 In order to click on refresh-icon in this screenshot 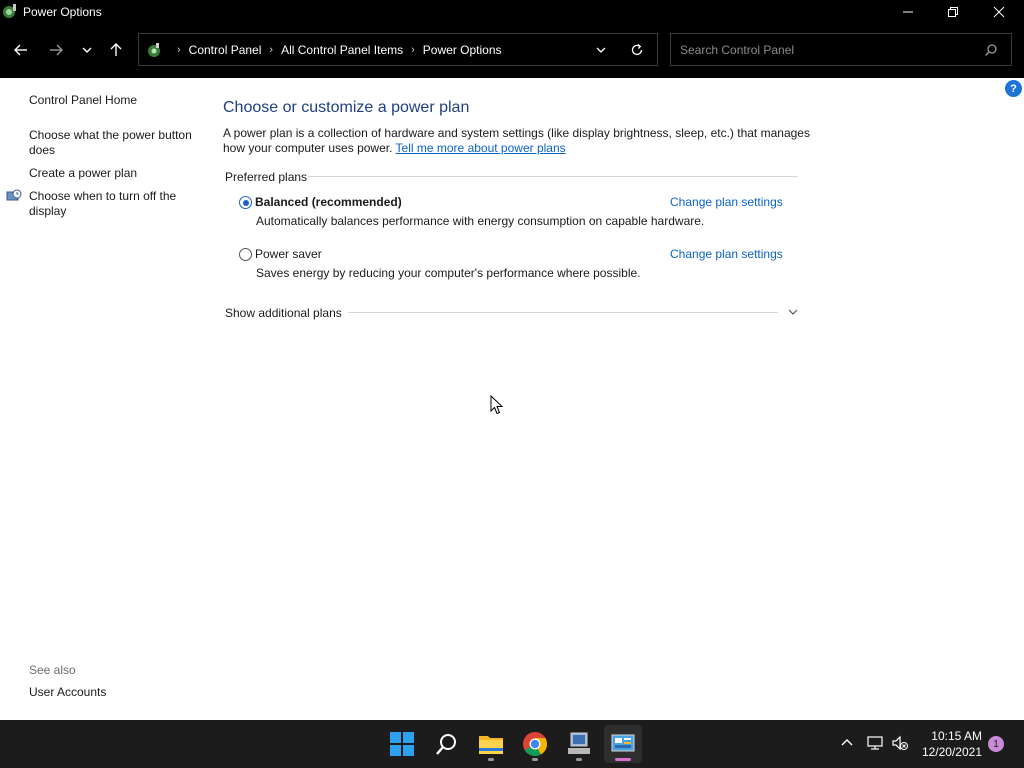, I will do `click(637, 50)`.